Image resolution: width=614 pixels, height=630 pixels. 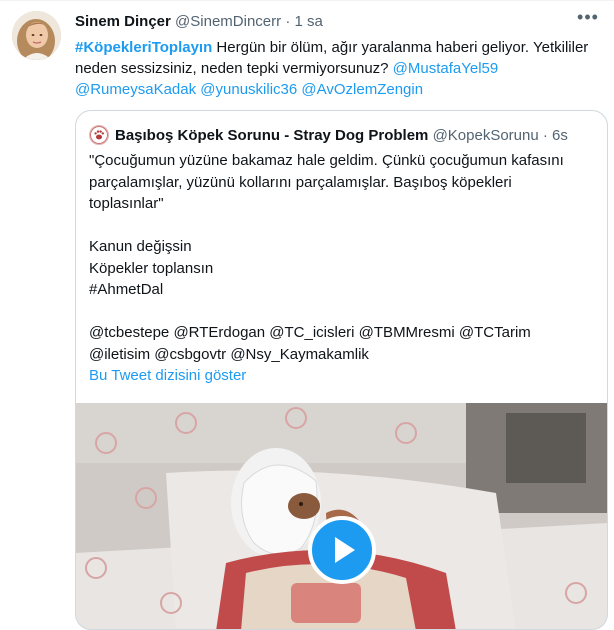 What do you see at coordinates (140, 246) in the screenshot?
I see `quote-line: Kanun değişsin` at bounding box center [140, 246].